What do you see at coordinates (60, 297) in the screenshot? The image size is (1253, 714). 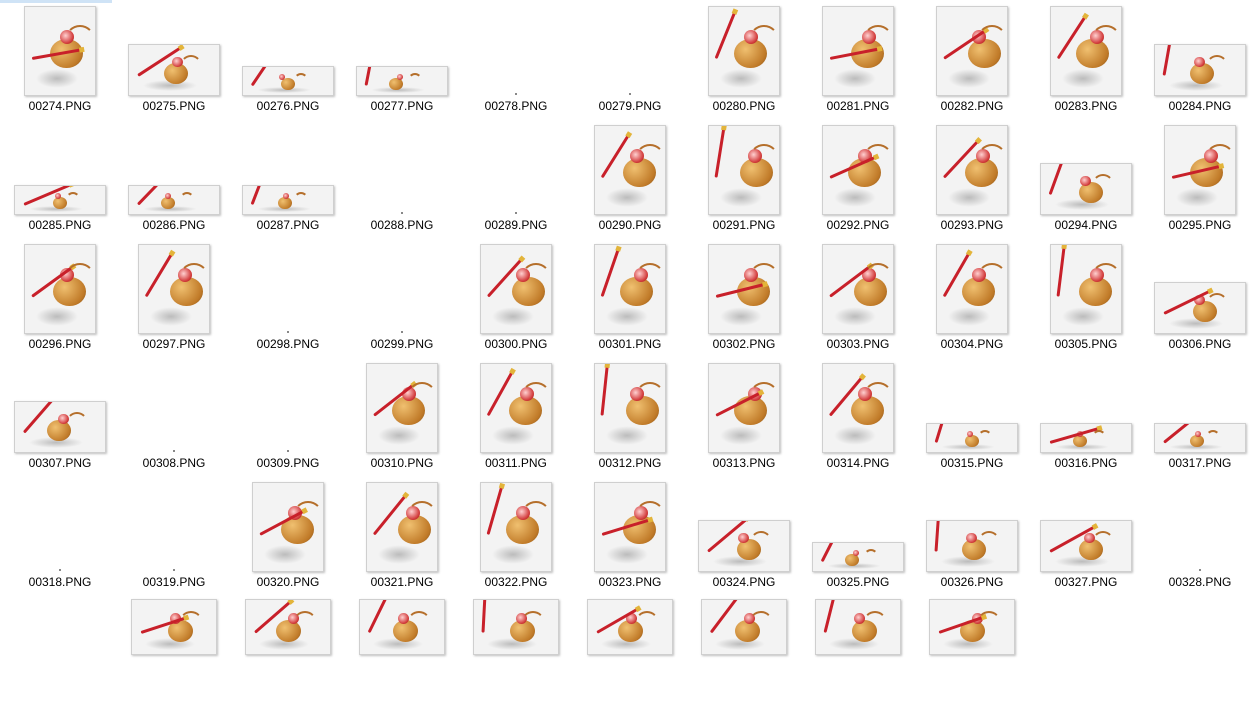 I see `file-item: 00296.PNG` at bounding box center [60, 297].